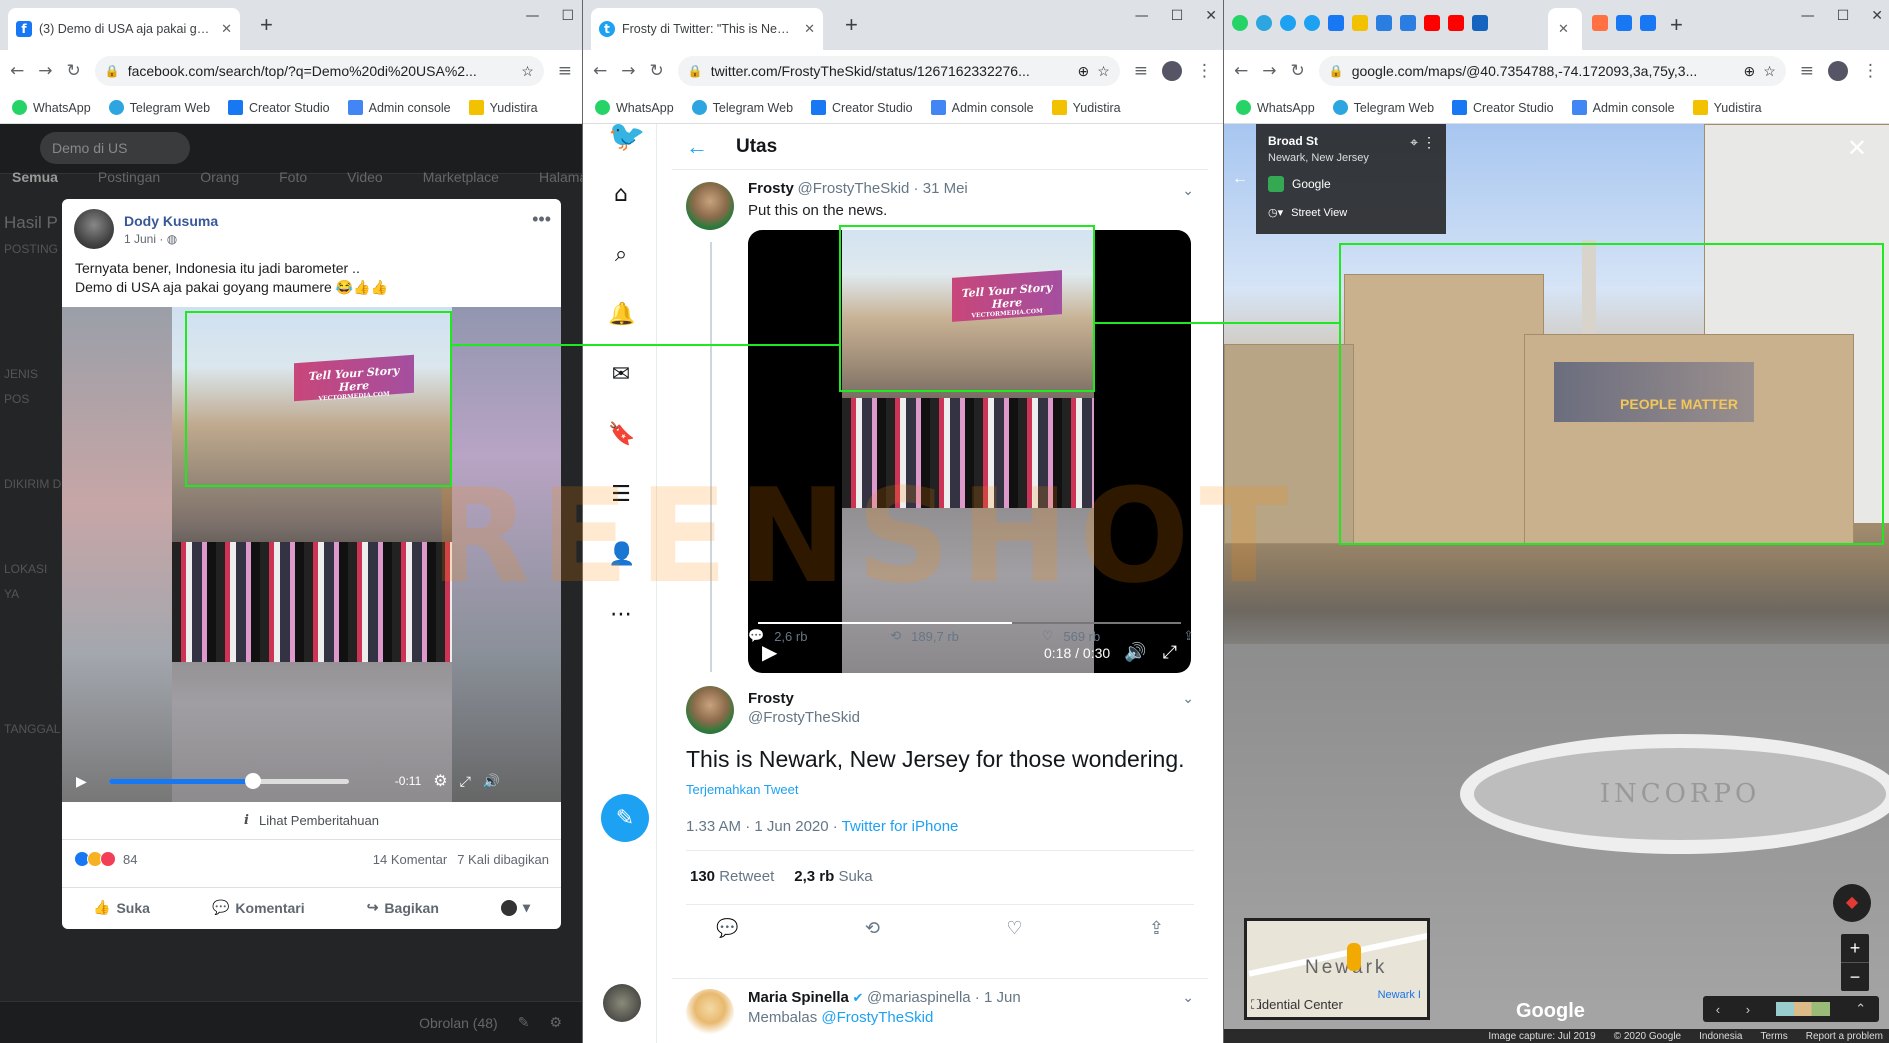 The width and height of the screenshot is (1889, 1043). What do you see at coordinates (219, 177) in the screenshot?
I see `tab-orang: Orang` at bounding box center [219, 177].